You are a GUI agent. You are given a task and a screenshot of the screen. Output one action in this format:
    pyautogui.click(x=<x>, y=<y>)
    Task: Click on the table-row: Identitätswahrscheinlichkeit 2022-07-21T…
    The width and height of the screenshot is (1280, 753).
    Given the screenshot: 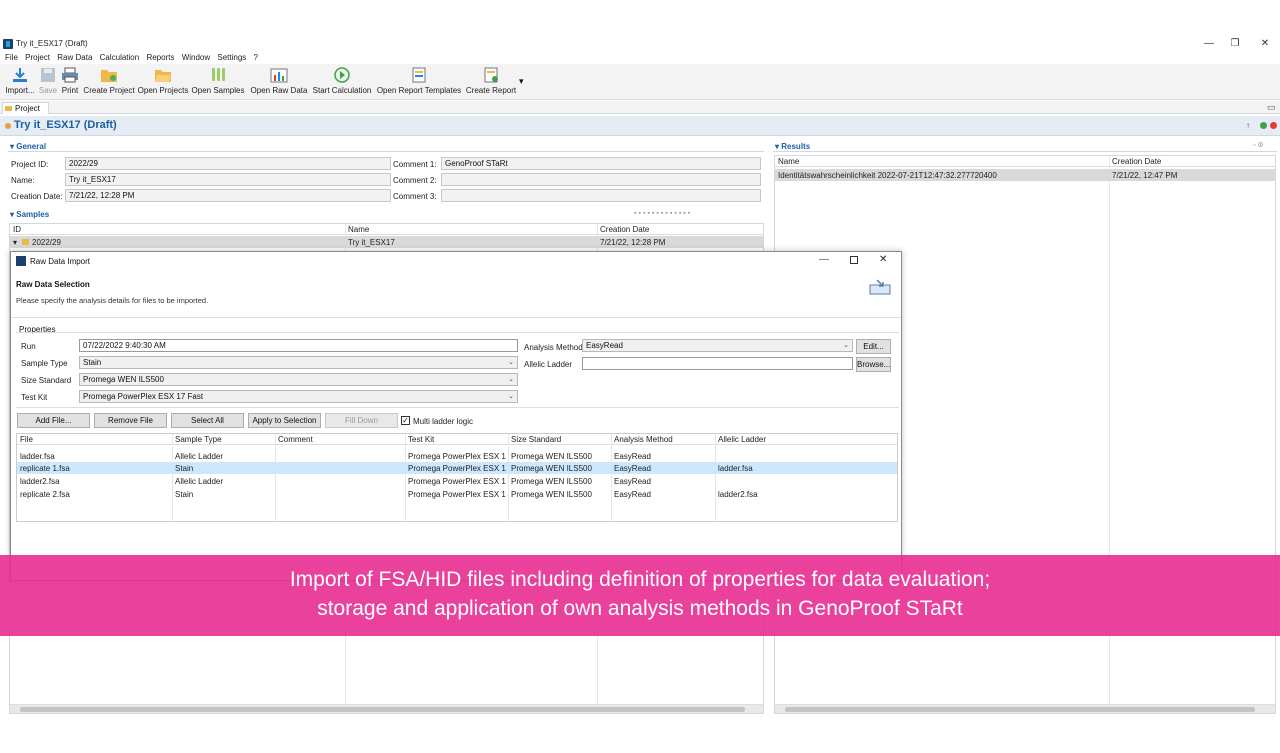 What is the action you would take?
    pyautogui.click(x=1025, y=175)
    